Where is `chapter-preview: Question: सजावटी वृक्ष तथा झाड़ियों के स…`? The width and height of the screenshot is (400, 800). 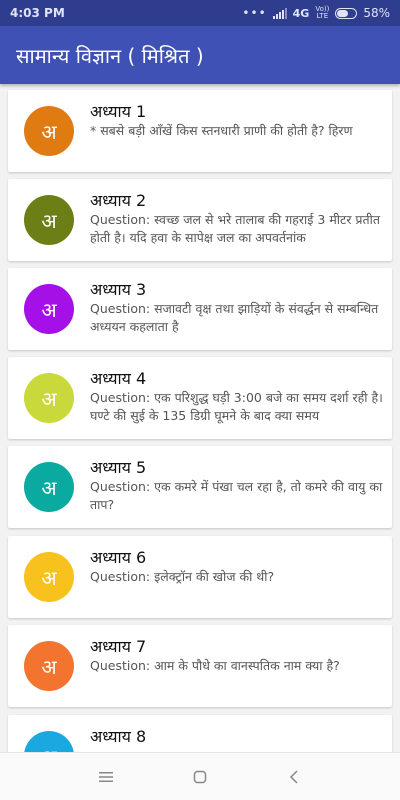
chapter-preview: Question: सजावटी वृक्ष तथा झाड़ियों के स… is located at coordinates (234, 317).